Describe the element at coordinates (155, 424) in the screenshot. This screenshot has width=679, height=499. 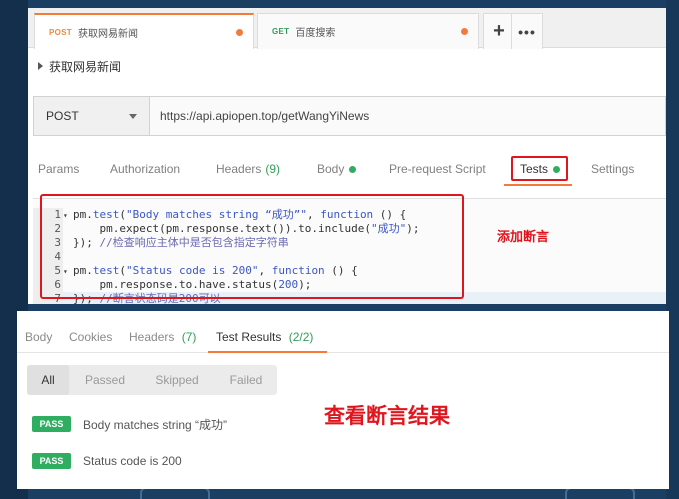
I see `test-name: Body matches string “成功”` at that location.